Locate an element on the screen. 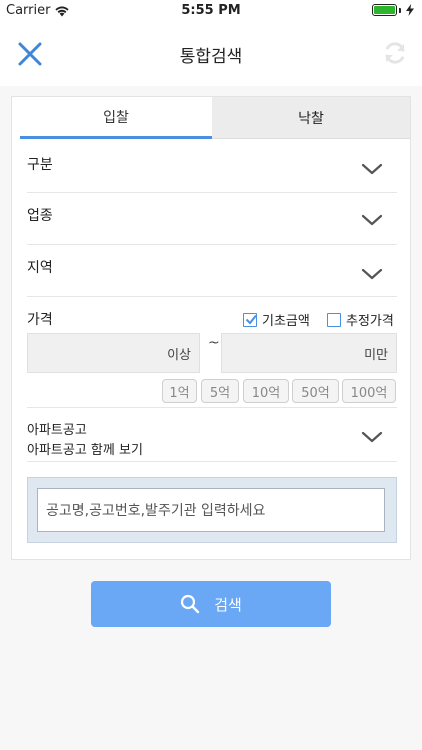 Image resolution: width=422 pixels, height=750 pixels. tab-award-label: 낙찰 is located at coordinates (311, 118).